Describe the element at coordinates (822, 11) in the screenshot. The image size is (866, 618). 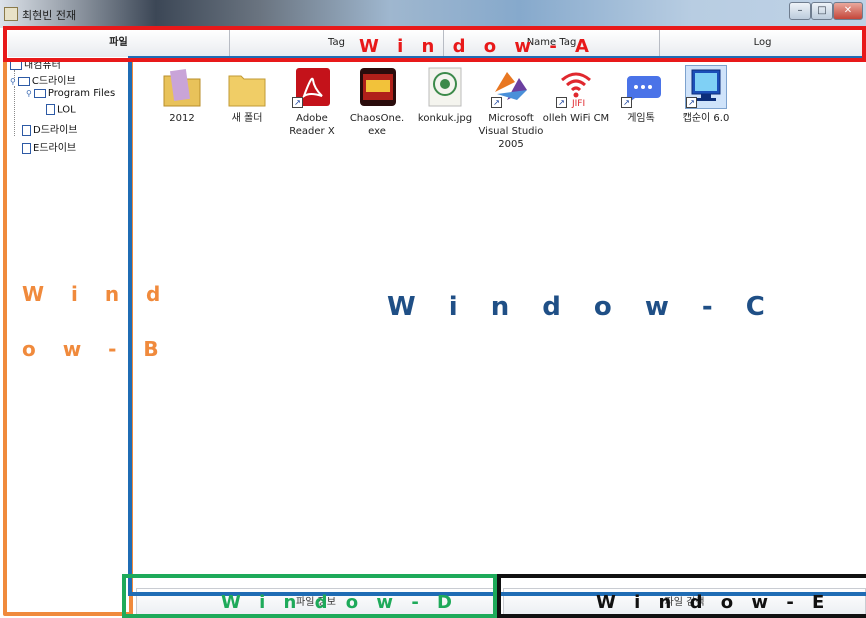
I see `maximize-button: □` at that location.